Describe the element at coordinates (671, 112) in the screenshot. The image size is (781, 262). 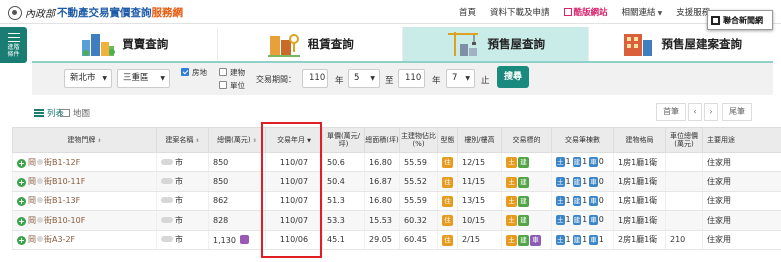
I see `first-page-button: 首筆` at that location.